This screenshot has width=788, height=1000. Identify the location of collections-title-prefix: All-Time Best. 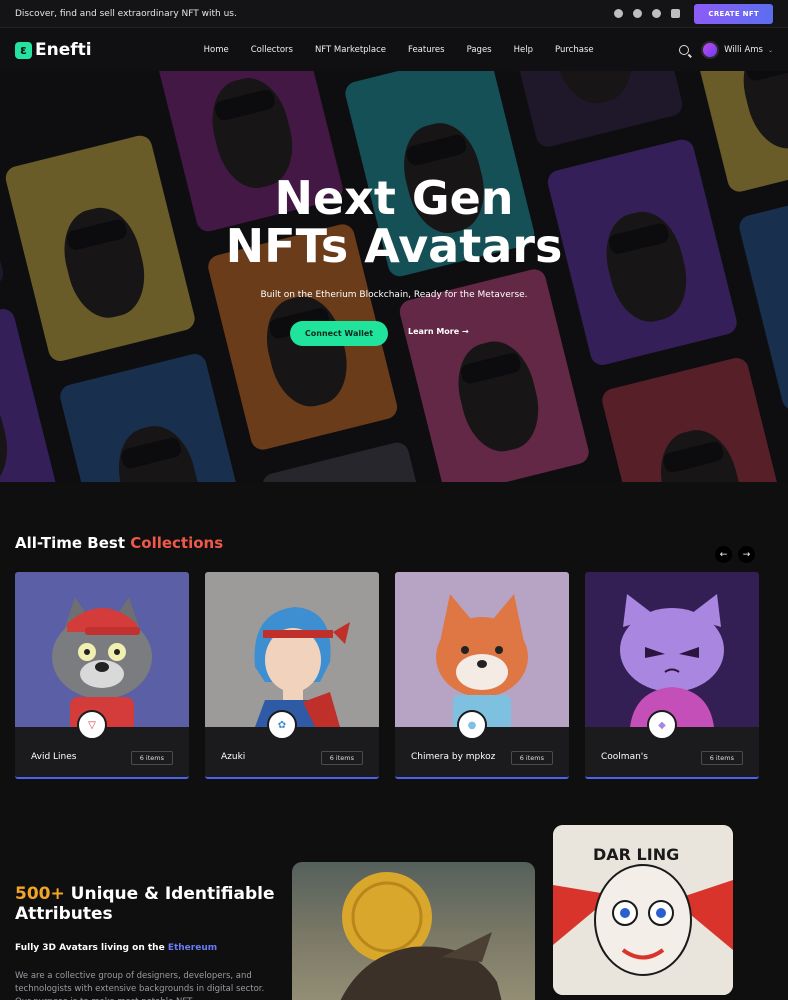
(70, 543).